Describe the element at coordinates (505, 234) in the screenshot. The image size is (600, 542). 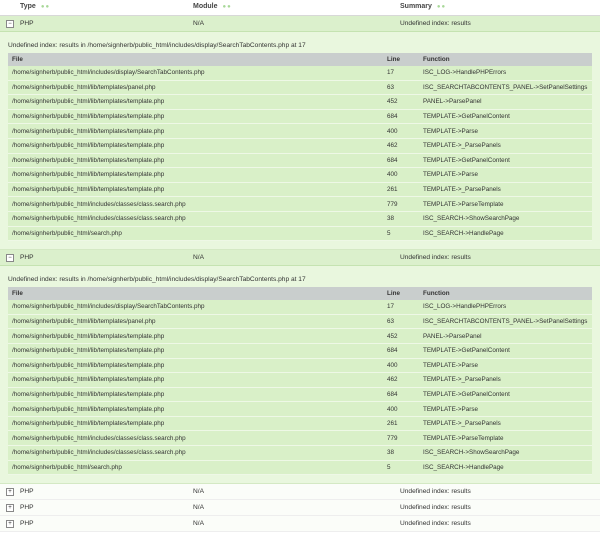
I see `trace-function: ISC_SEARCH->HandlePage` at that location.